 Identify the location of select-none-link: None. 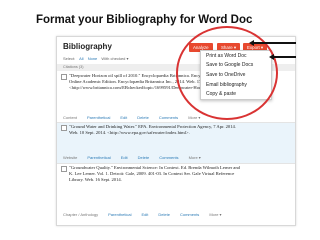
(93, 58).